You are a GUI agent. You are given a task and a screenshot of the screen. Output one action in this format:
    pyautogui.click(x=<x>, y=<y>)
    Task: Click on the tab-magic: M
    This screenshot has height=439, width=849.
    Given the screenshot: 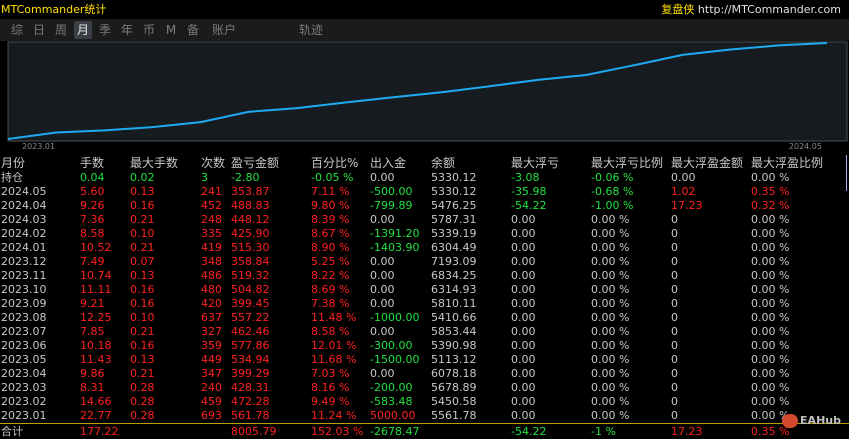 What is the action you would take?
    pyautogui.click(x=171, y=30)
    